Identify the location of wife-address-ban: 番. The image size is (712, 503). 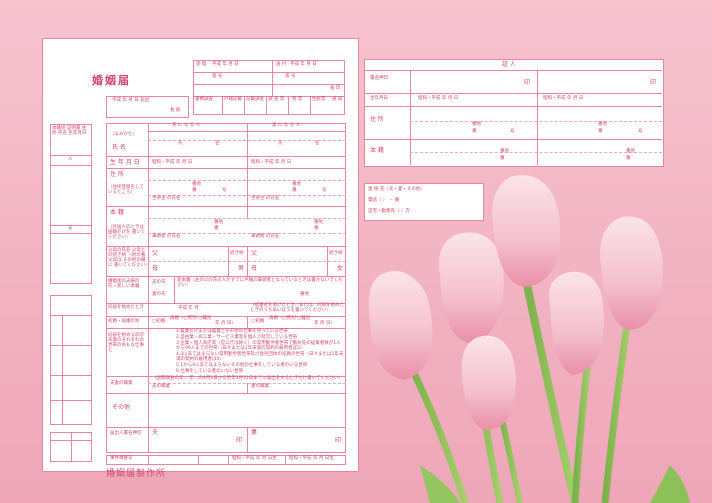
(294, 190).